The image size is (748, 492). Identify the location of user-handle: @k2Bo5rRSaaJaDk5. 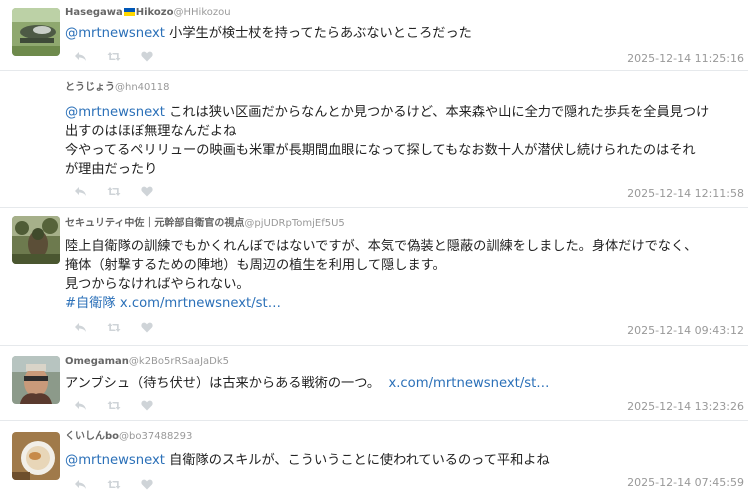
(179, 361).